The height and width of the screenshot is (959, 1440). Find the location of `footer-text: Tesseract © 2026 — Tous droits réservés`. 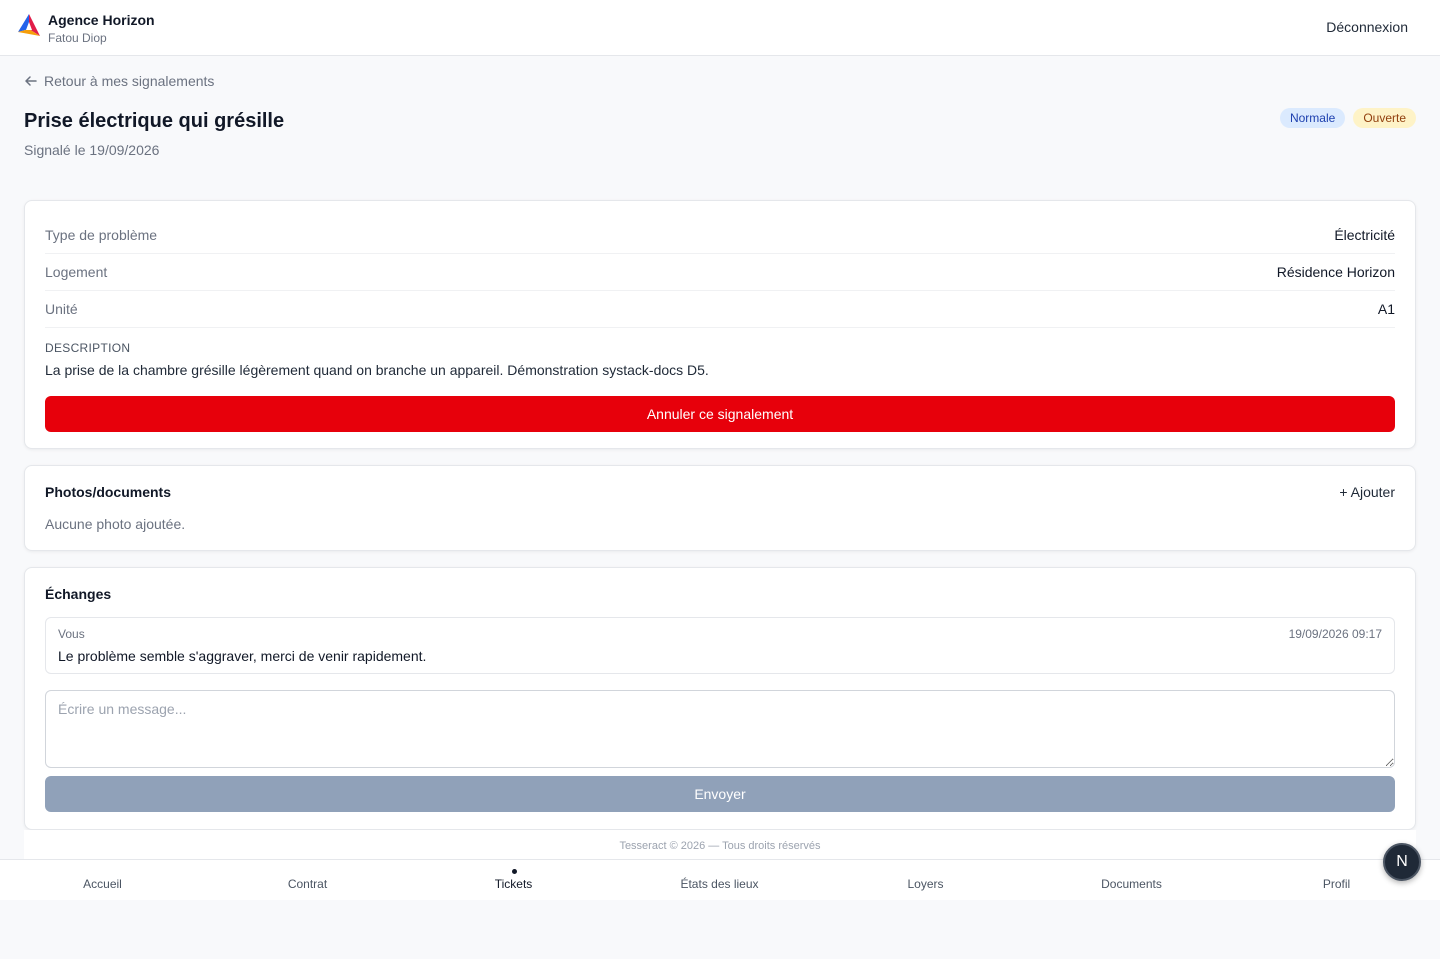

footer-text: Tesseract © 2026 — Tous droits réservés is located at coordinates (720, 846).